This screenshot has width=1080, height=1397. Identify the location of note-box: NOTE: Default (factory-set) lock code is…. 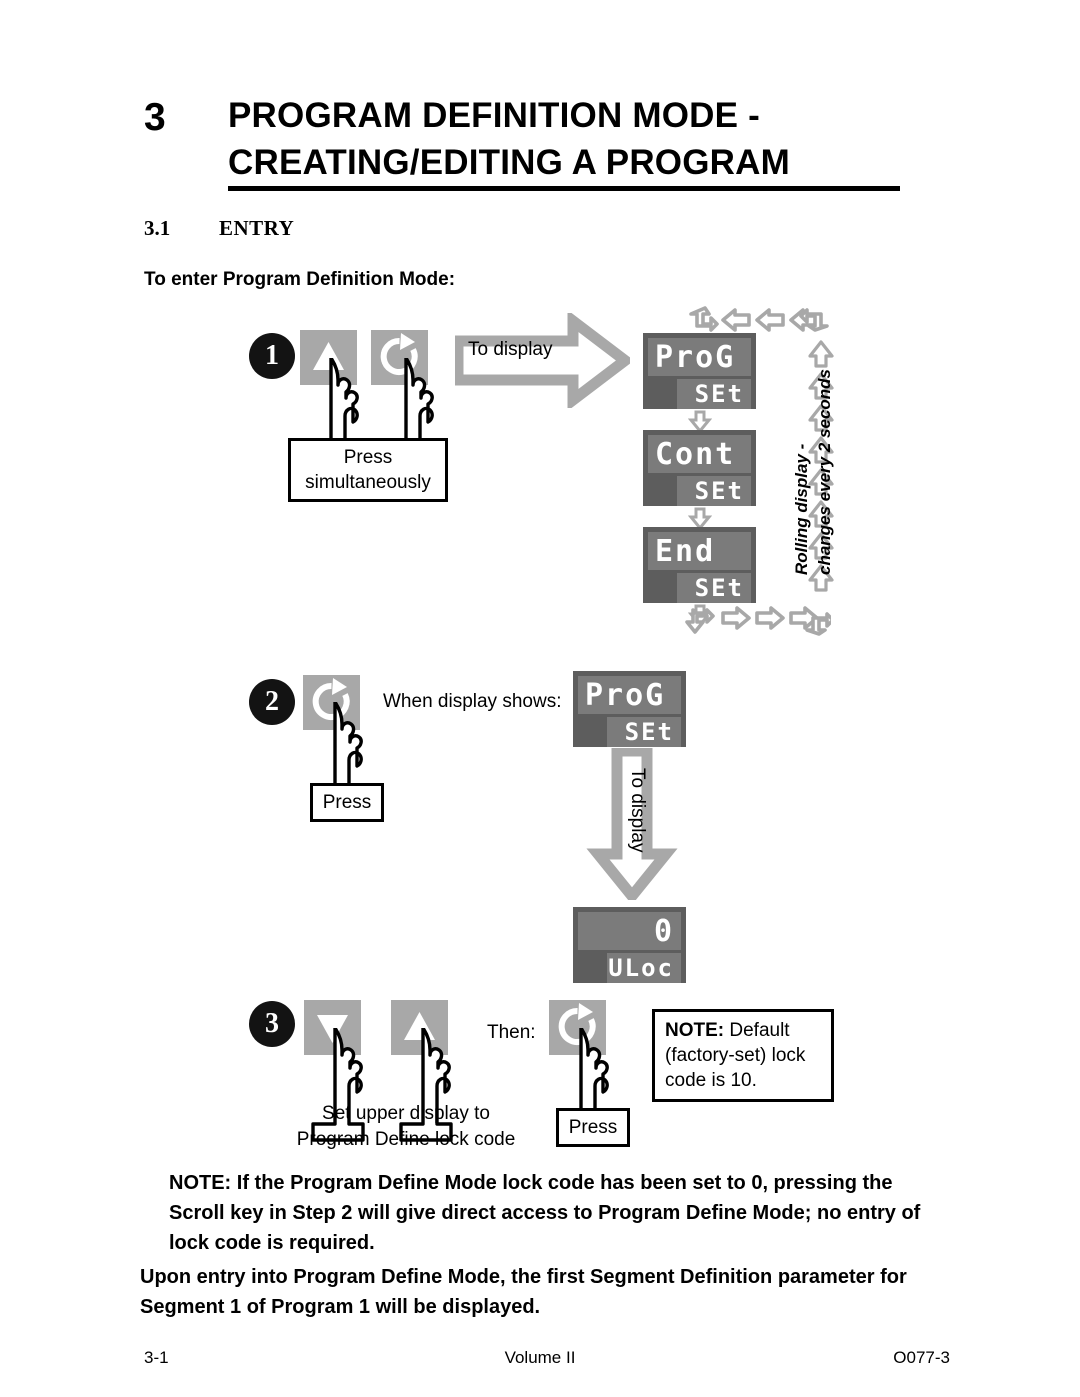
(743, 1055).